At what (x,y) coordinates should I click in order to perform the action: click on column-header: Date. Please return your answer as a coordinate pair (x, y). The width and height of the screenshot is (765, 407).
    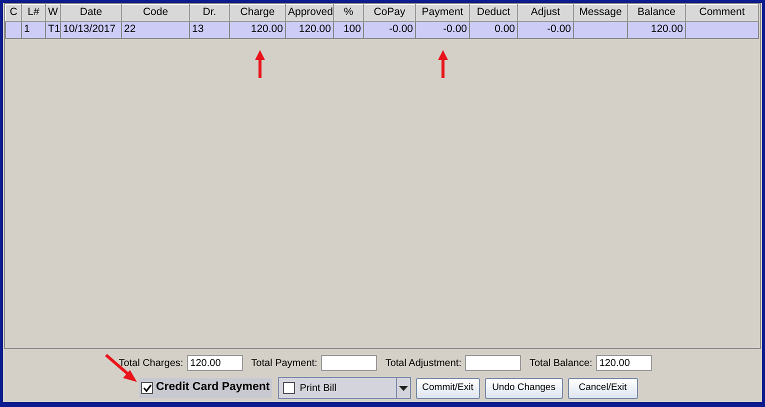
    Looking at the image, I should click on (91, 13).